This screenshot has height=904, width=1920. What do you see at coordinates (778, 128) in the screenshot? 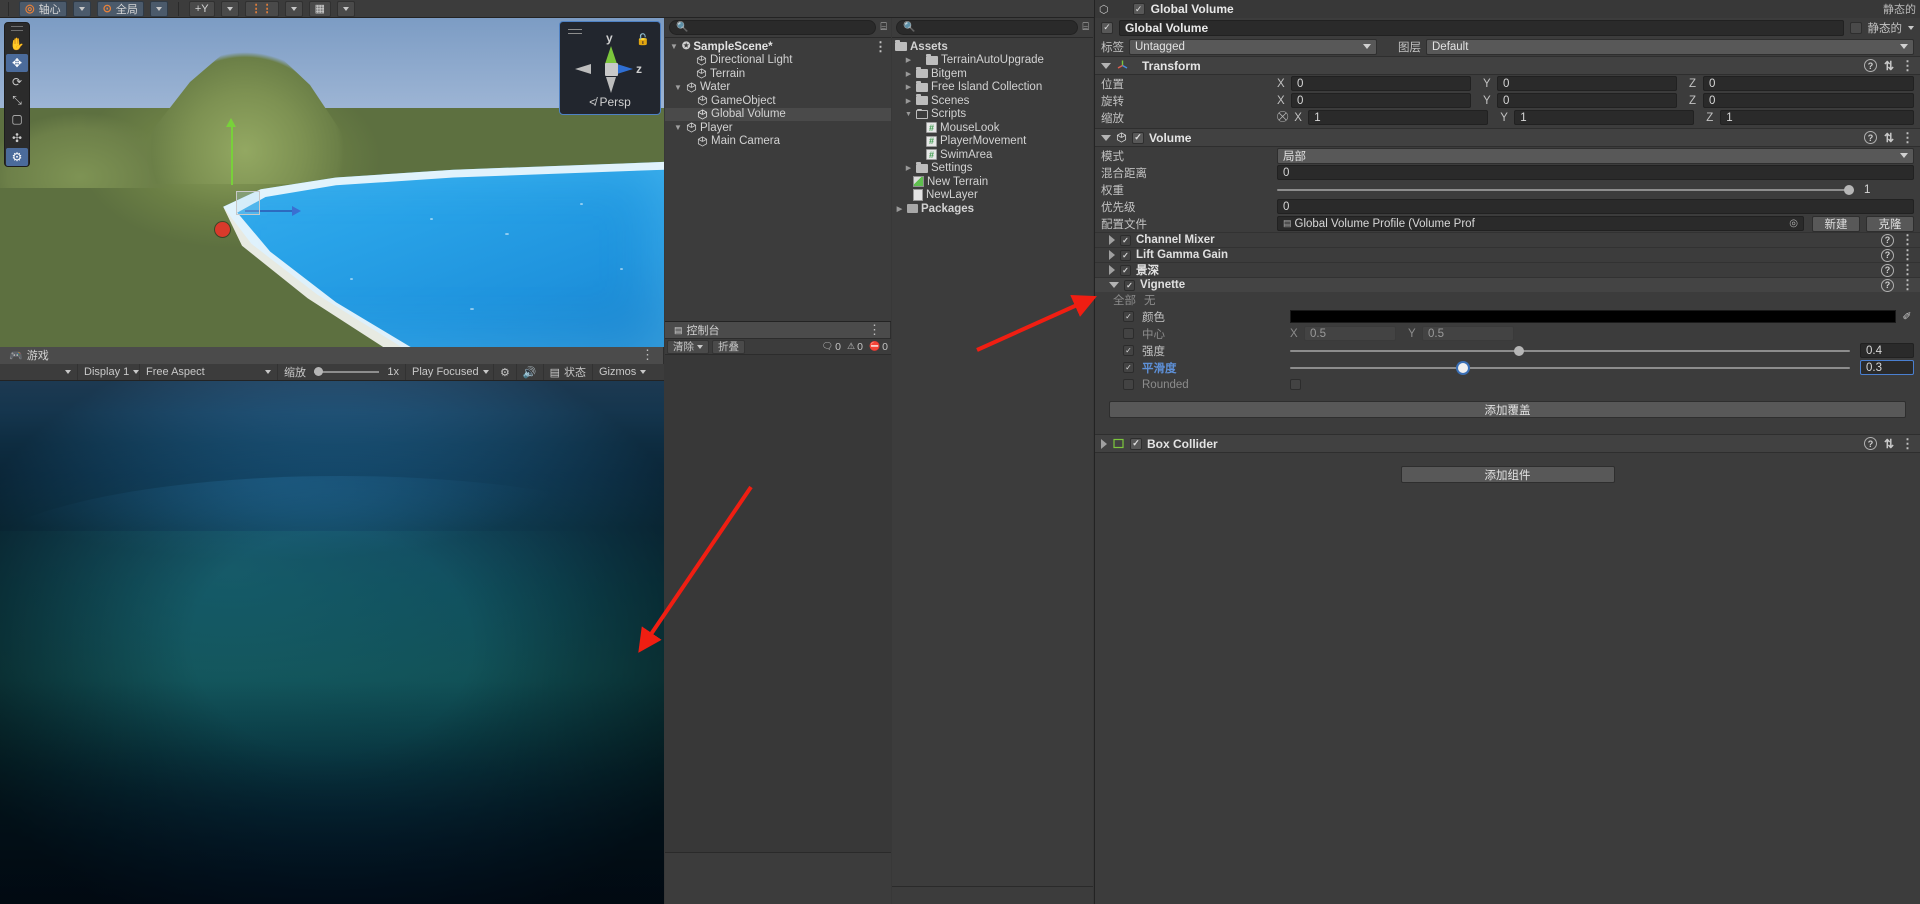
I see `hierarchy-item-player: ▼ Player` at bounding box center [778, 128].